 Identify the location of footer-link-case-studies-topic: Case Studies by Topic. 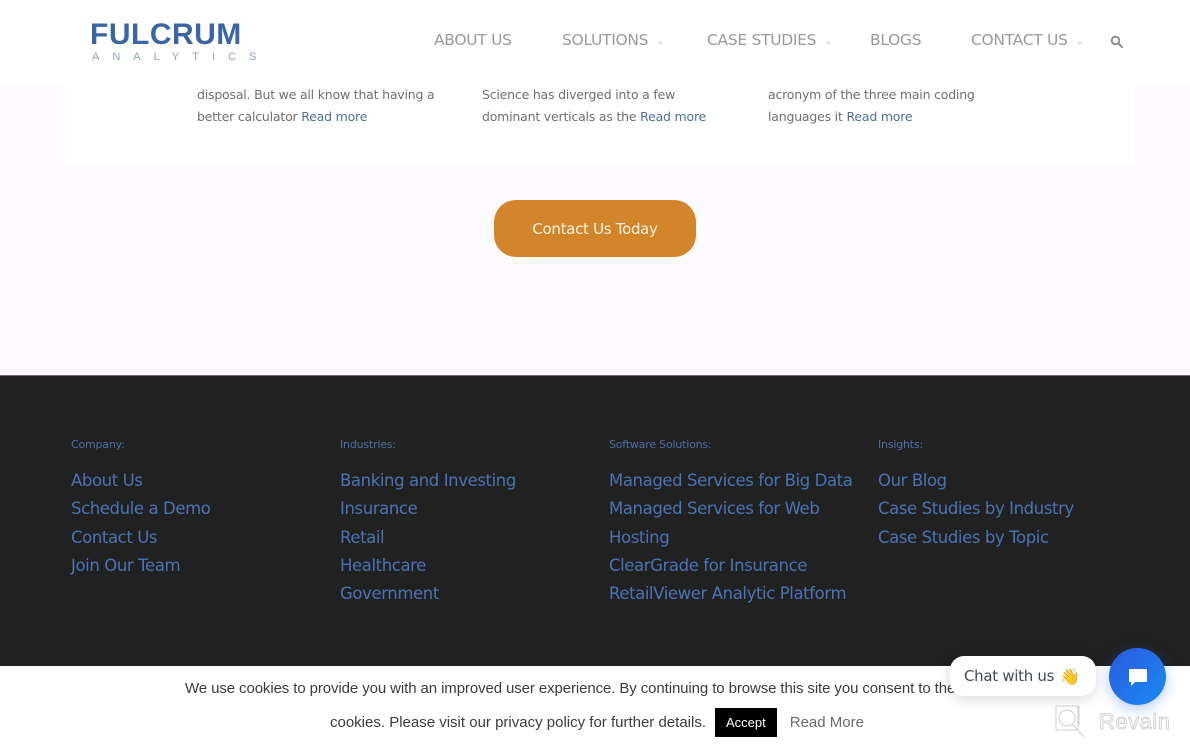
(976, 538).